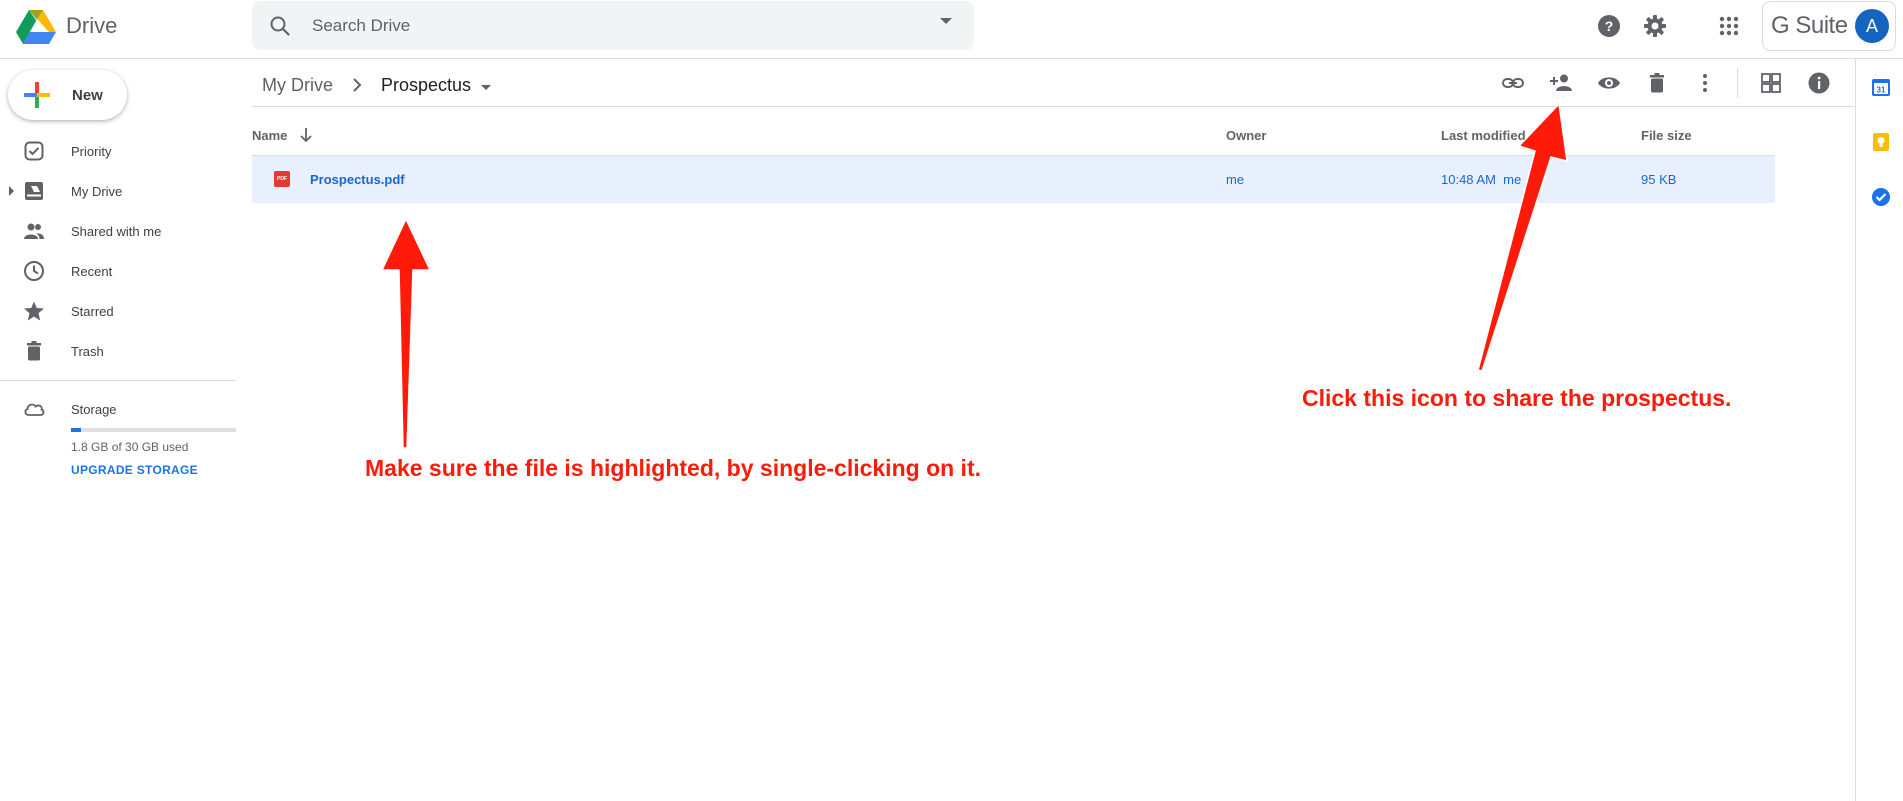 Image resolution: width=1903 pixels, height=801 pixels. Describe the element at coordinates (34, 311) in the screenshot. I see `star-icon` at that location.